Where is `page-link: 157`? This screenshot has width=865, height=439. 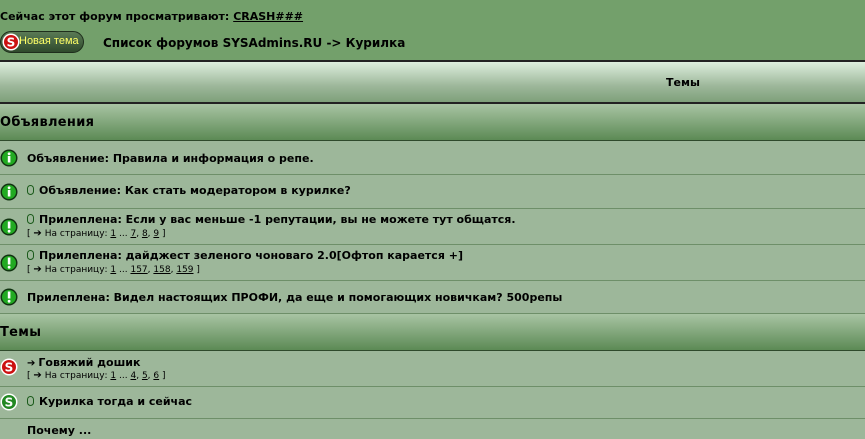
page-link: 157 is located at coordinates (138, 270).